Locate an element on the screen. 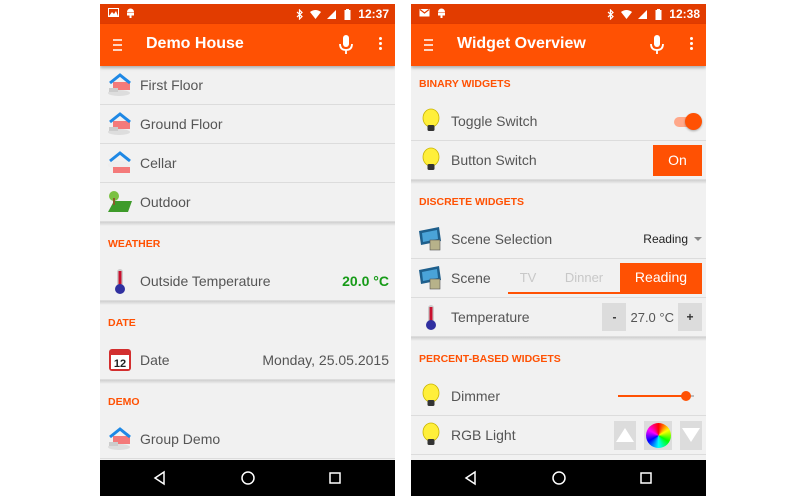 This screenshot has height=500, width=805. scene-option-reading: Reading is located at coordinates (661, 278).